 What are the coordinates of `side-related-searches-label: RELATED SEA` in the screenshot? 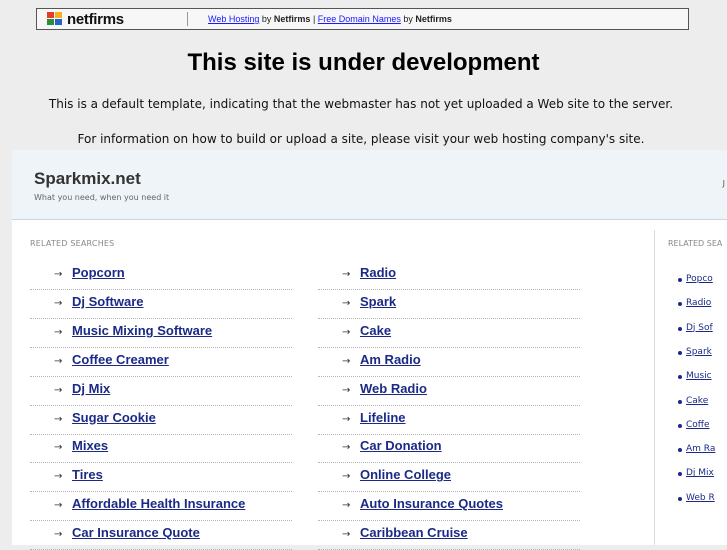 It's located at (695, 243).